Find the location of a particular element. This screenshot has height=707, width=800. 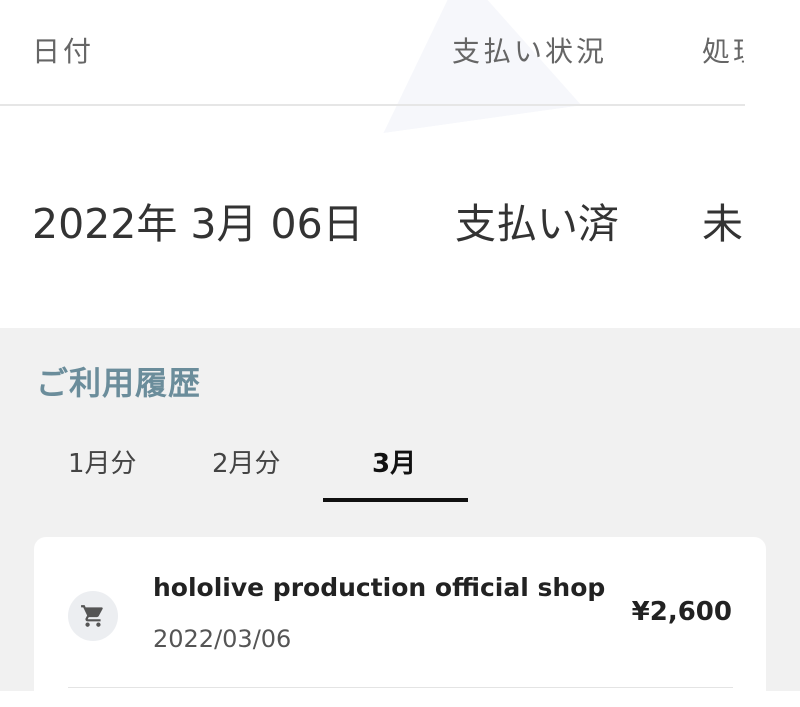

header-processing: 処理 is located at coordinates (723, 51).